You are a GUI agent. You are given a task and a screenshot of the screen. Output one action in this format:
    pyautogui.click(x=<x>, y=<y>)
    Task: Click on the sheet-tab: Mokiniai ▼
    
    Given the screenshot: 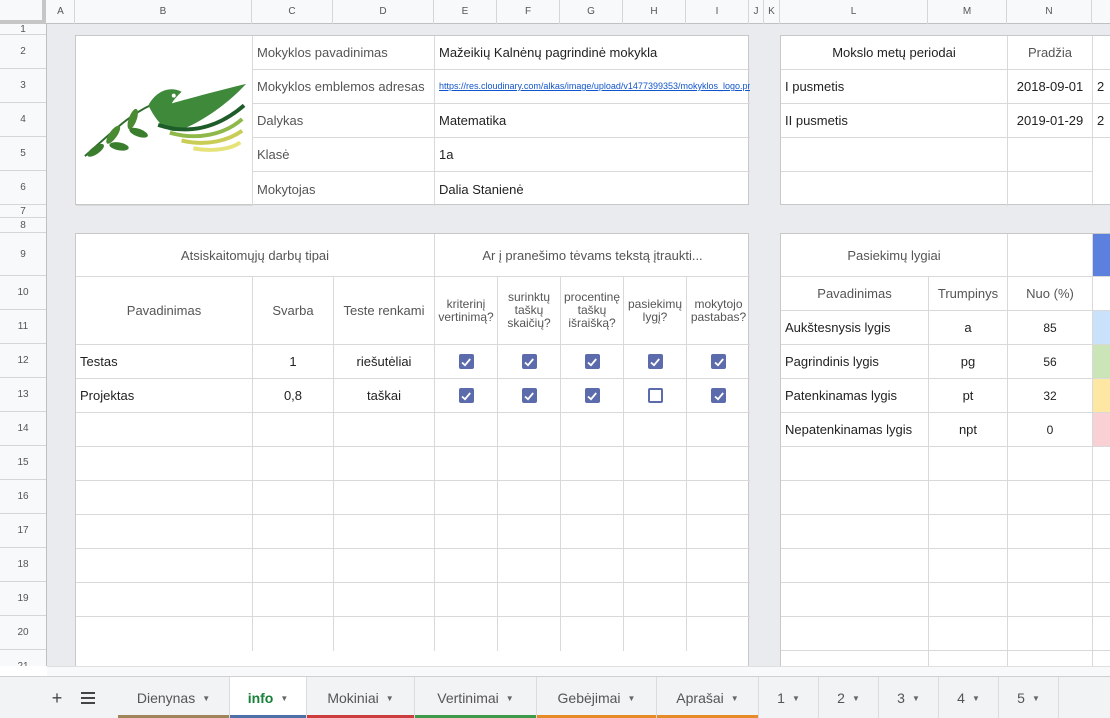 What is the action you would take?
    pyautogui.click(x=361, y=697)
    